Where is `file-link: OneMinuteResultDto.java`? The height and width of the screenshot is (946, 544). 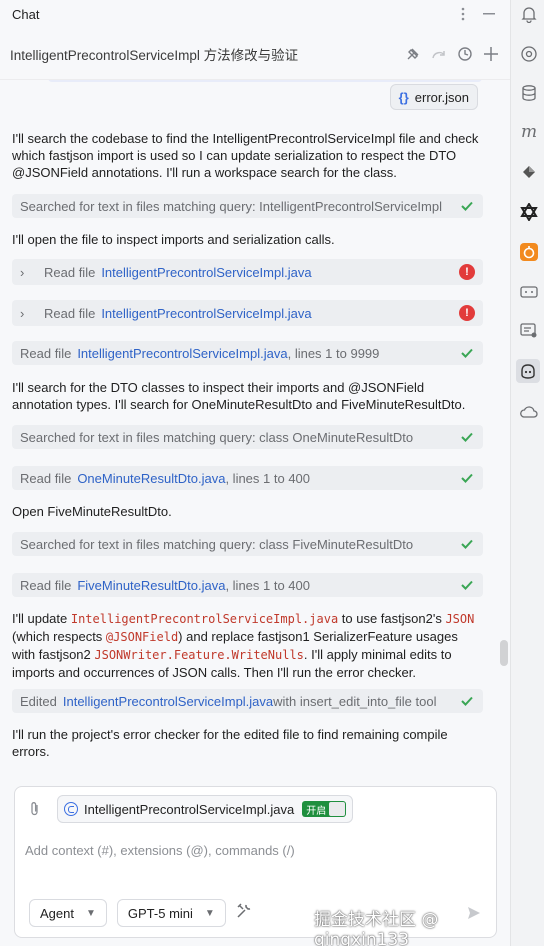 file-link: OneMinuteResultDto.java is located at coordinates (151, 478).